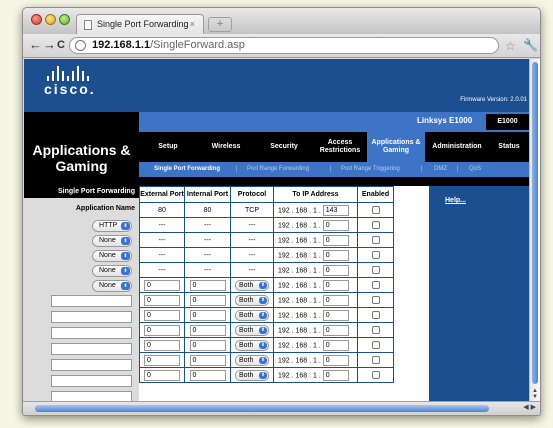  What do you see at coordinates (509, 147) in the screenshot?
I see `nav-status: Status` at bounding box center [509, 147].